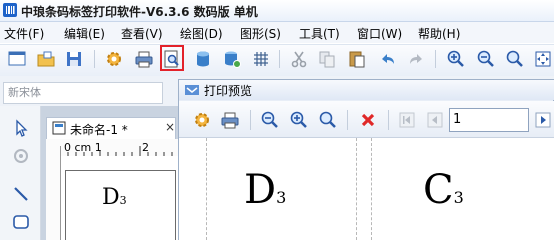  Describe the element at coordinates (379, 33) in the screenshot. I see `menu-window: 窗口(W)` at that location.